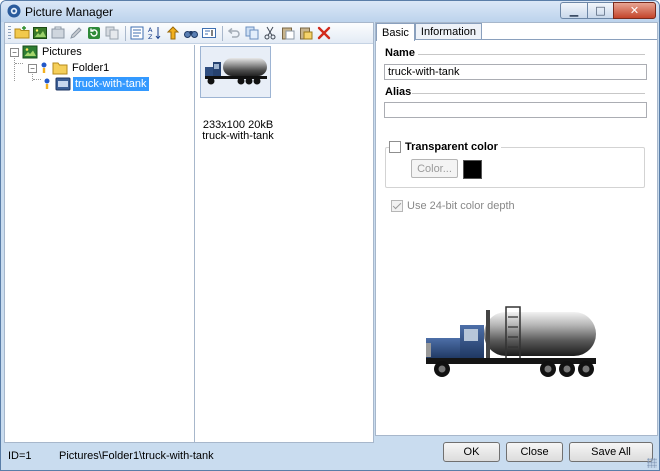 The width and height of the screenshot is (660, 471). I want to click on alias-field, so click(515, 110).